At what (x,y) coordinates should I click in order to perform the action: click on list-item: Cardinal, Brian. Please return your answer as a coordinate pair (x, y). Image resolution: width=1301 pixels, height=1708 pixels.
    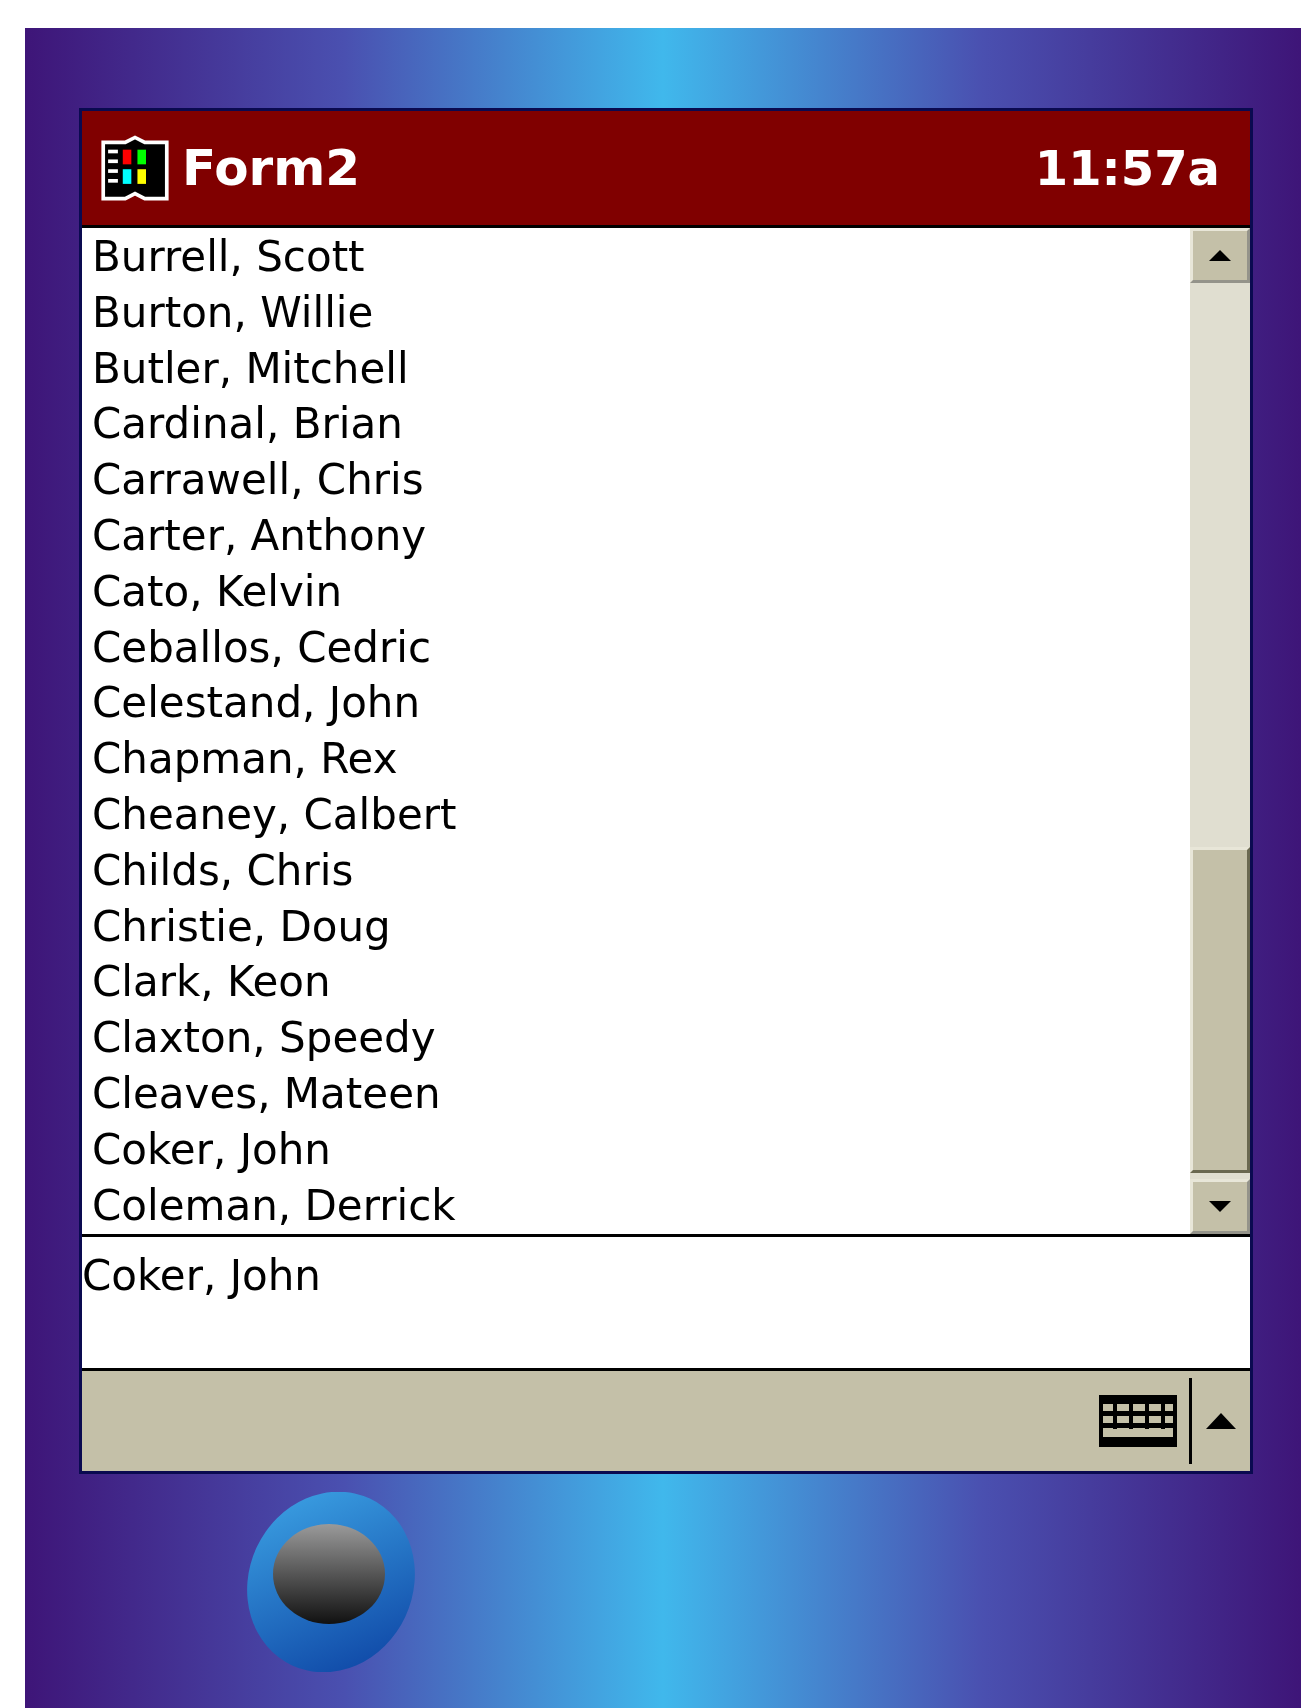
    Looking at the image, I should click on (641, 427).